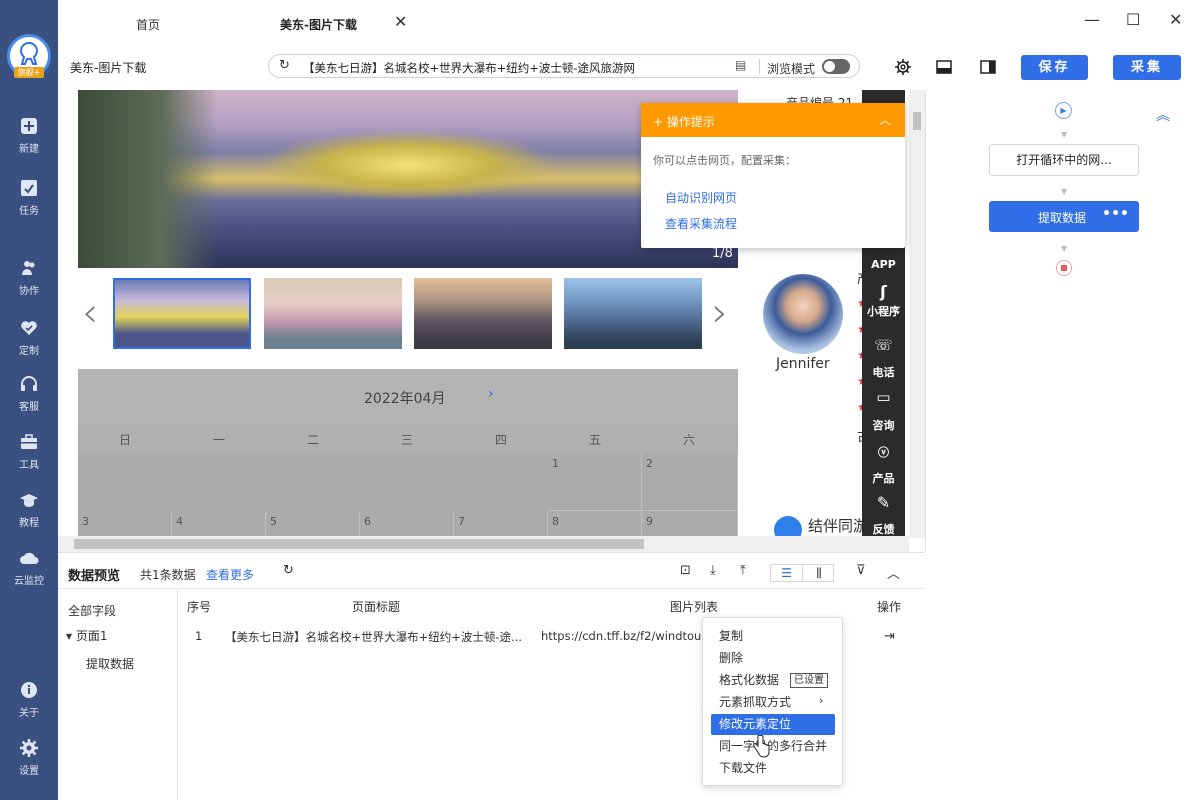 The width and height of the screenshot is (1200, 800). What do you see at coordinates (29, 343) in the screenshot?
I see `sidebar-item-custom: 定制` at bounding box center [29, 343].